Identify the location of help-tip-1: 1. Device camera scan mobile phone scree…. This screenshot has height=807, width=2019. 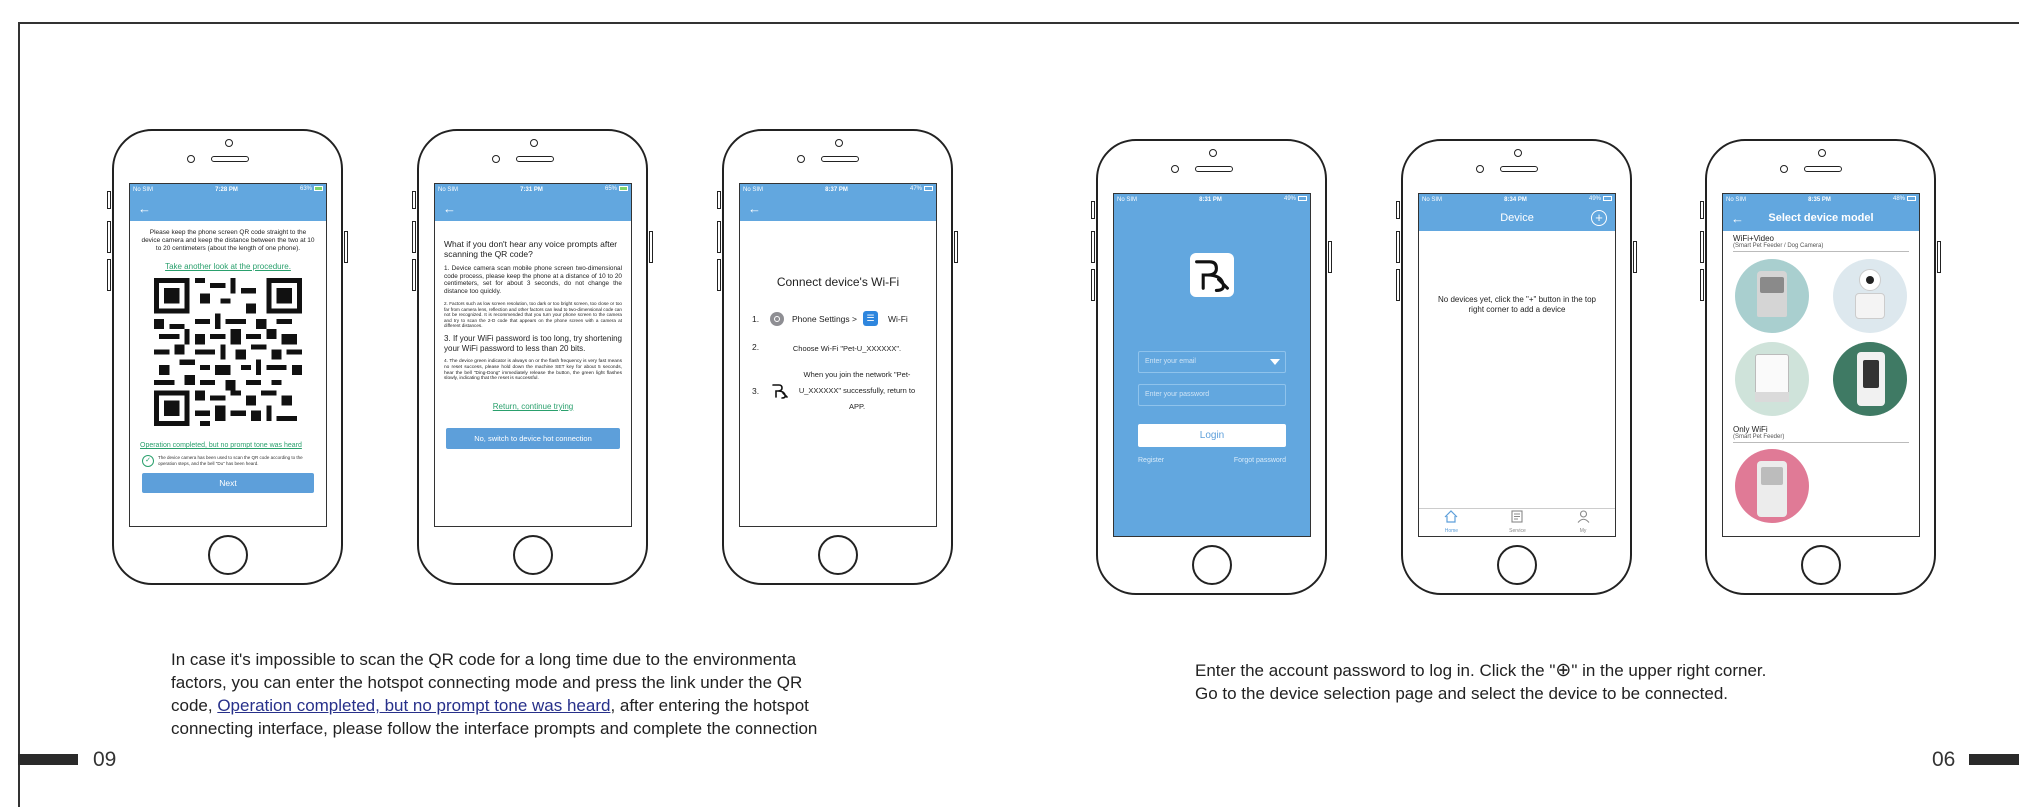
(533, 280).